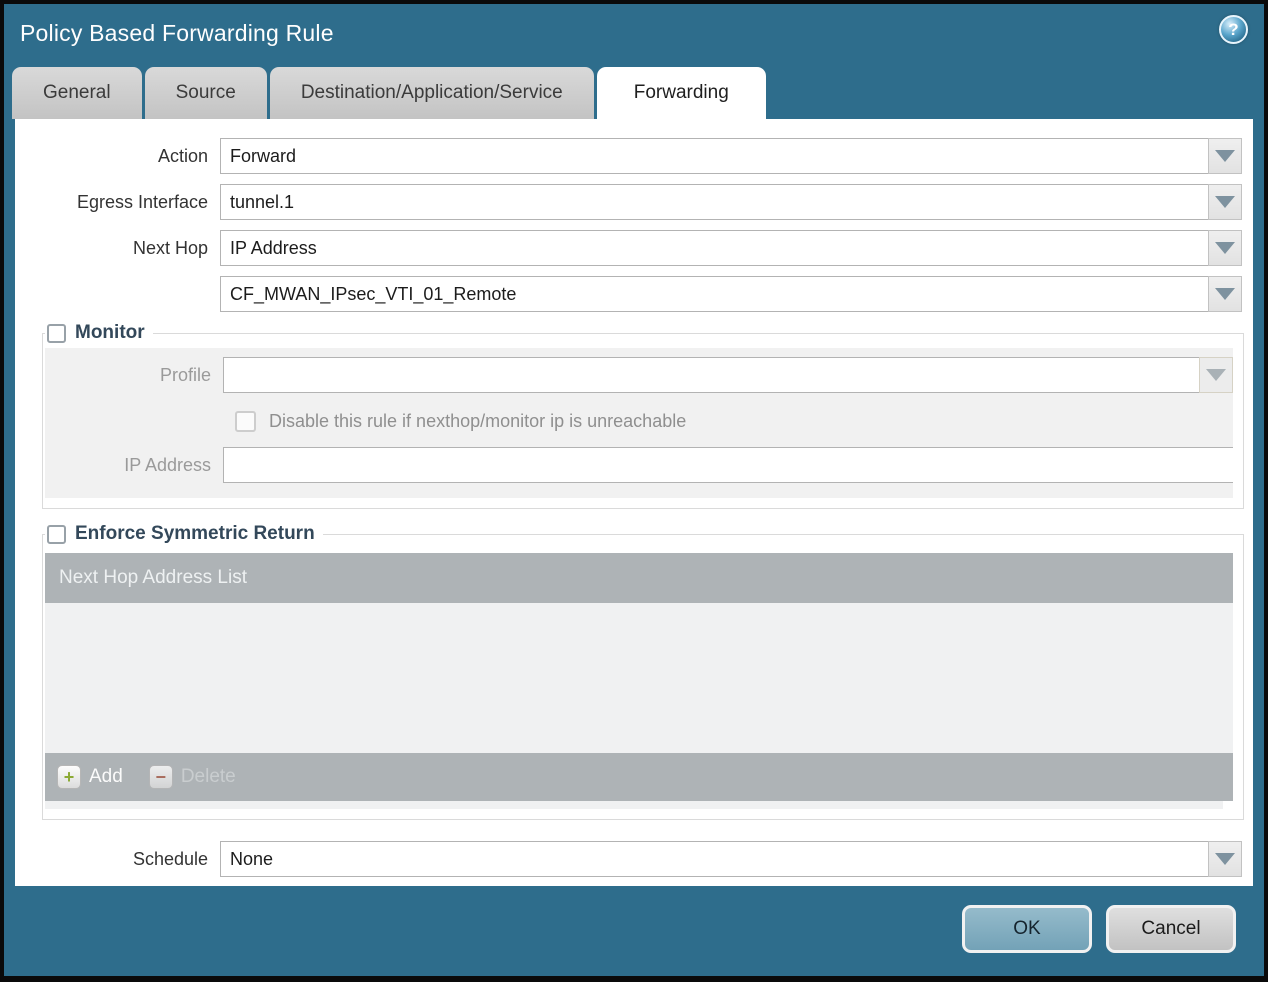 The height and width of the screenshot is (982, 1268). I want to click on next-hop-address-row, so click(628, 294).